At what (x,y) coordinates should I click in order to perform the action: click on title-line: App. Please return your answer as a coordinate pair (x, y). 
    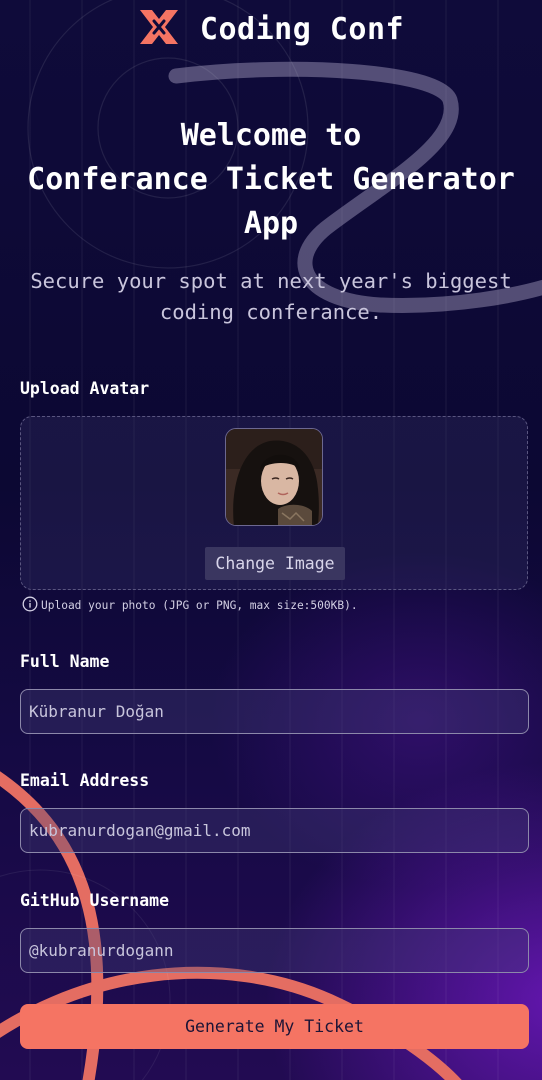
    Looking at the image, I should click on (271, 223).